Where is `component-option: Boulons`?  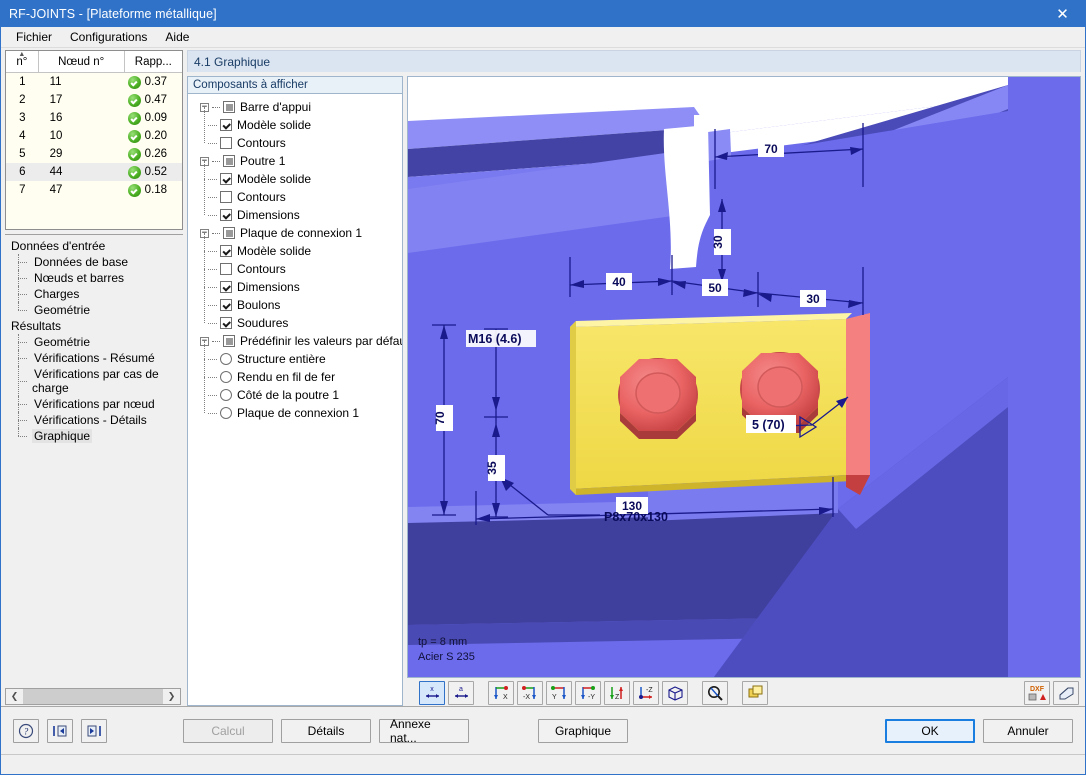 component-option: Boulons is located at coordinates (297, 300).